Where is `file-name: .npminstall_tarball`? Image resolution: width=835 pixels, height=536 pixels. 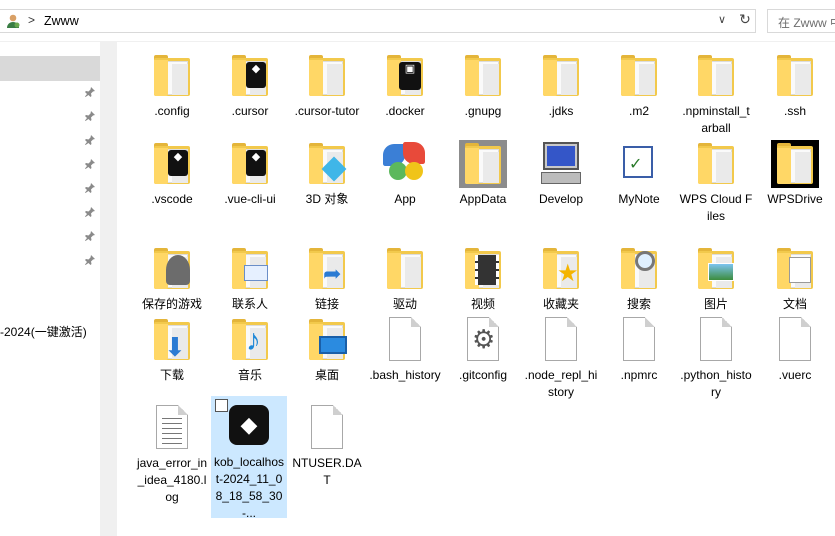
file-name: .npminstall_tarball is located at coordinates (716, 119).